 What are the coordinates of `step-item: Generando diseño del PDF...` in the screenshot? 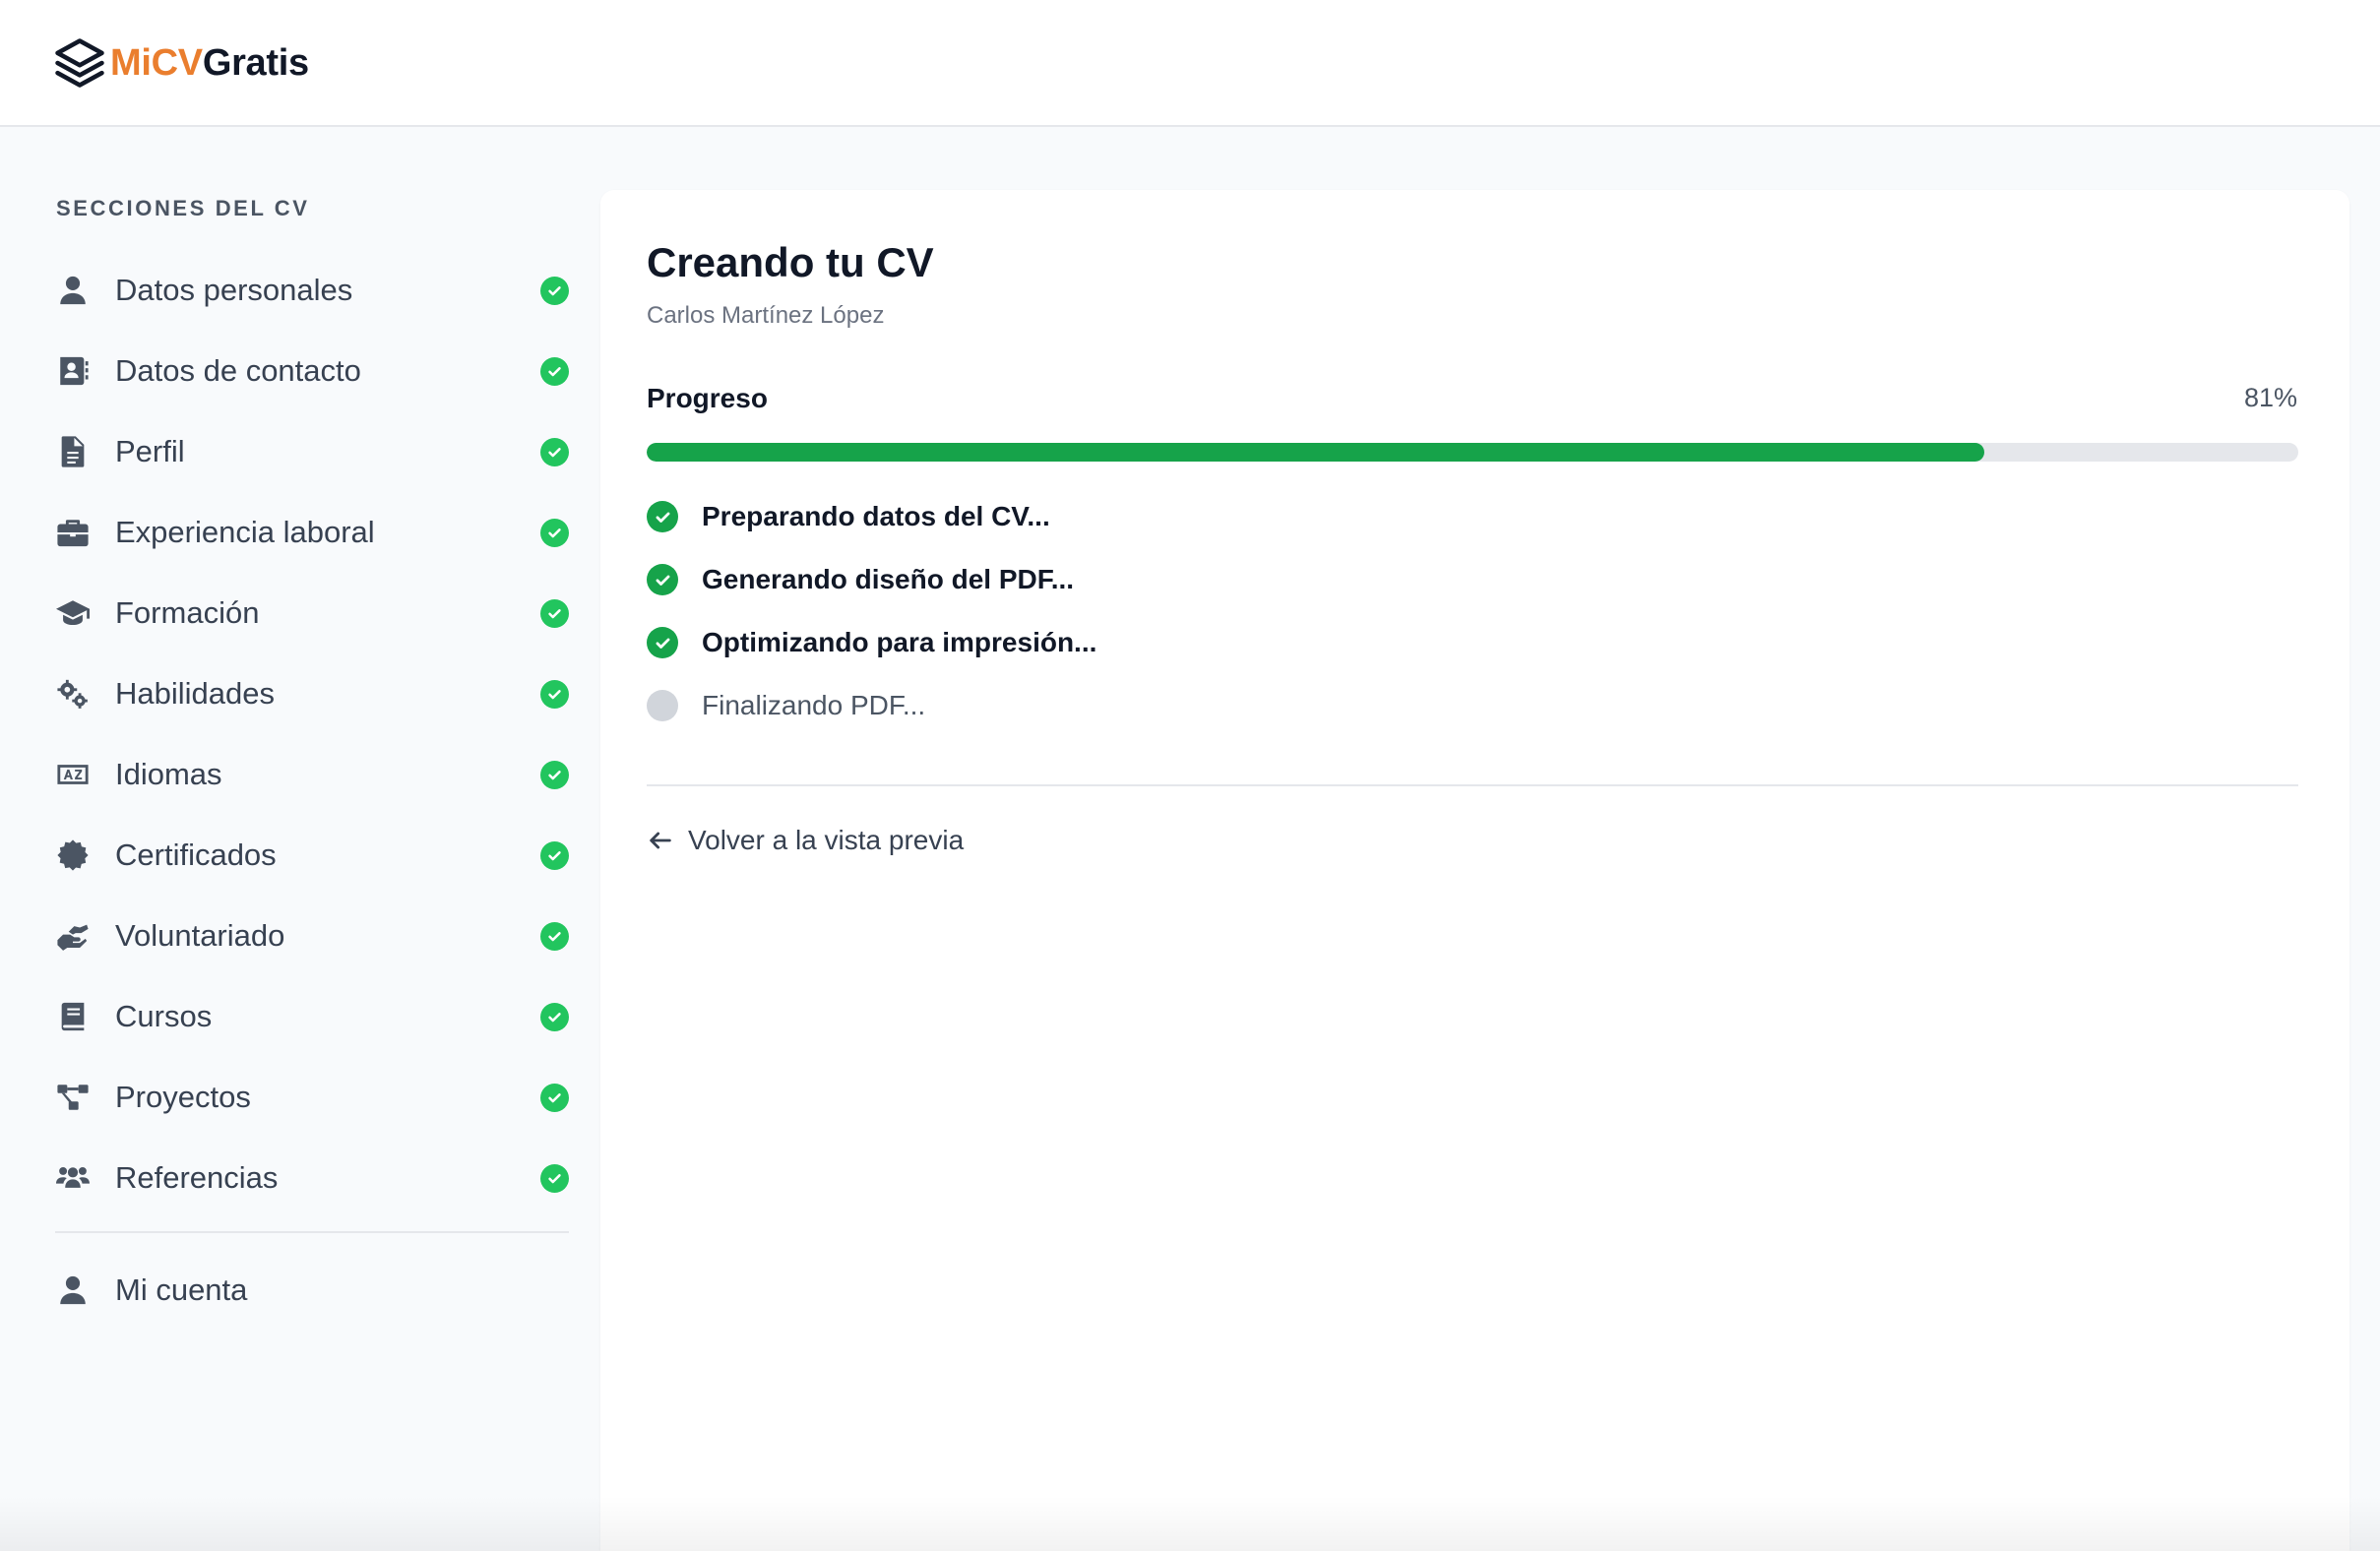 It's located at (860, 579).